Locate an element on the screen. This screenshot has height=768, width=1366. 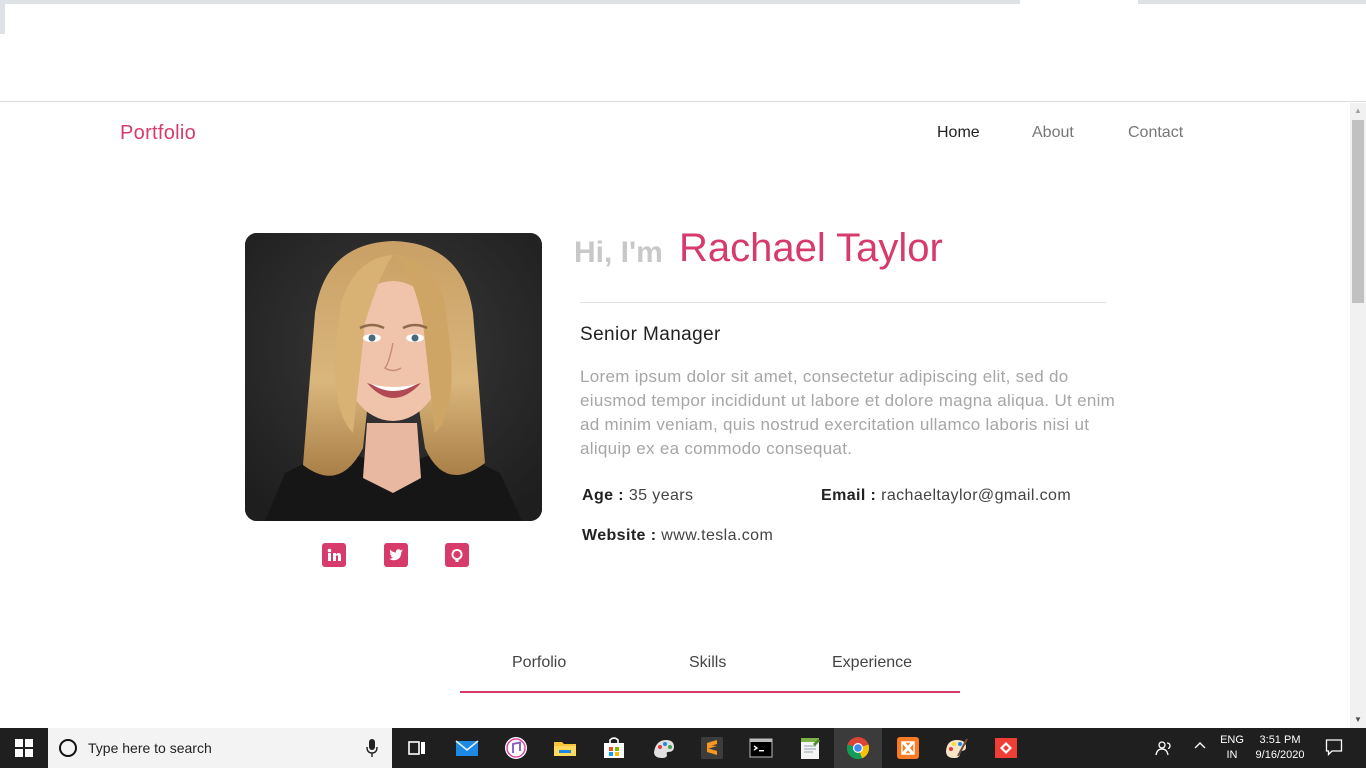
anydesk-icon is located at coordinates (1006, 748).